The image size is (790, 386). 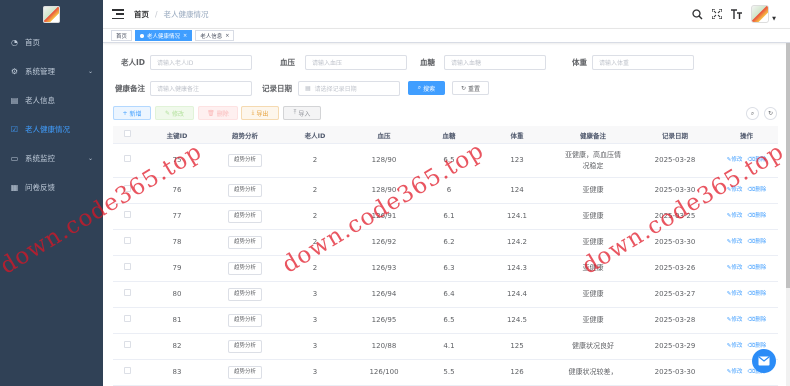 I want to click on sidebar-item: ◔ 首页, so click(x=51, y=42).